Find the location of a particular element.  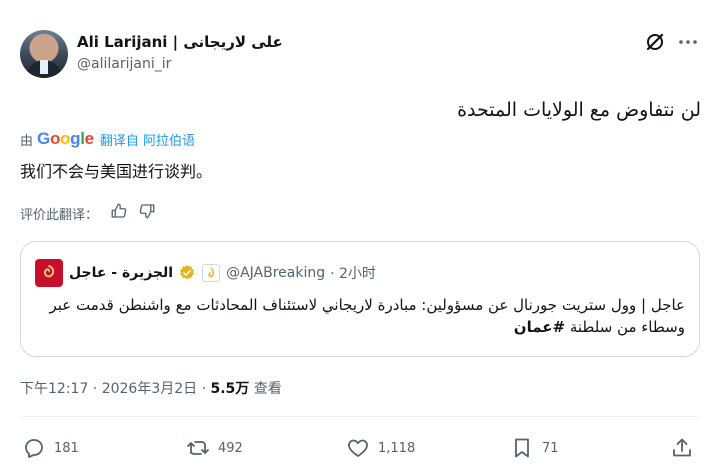

quoted-hashtag: #عمان is located at coordinates (539, 327).